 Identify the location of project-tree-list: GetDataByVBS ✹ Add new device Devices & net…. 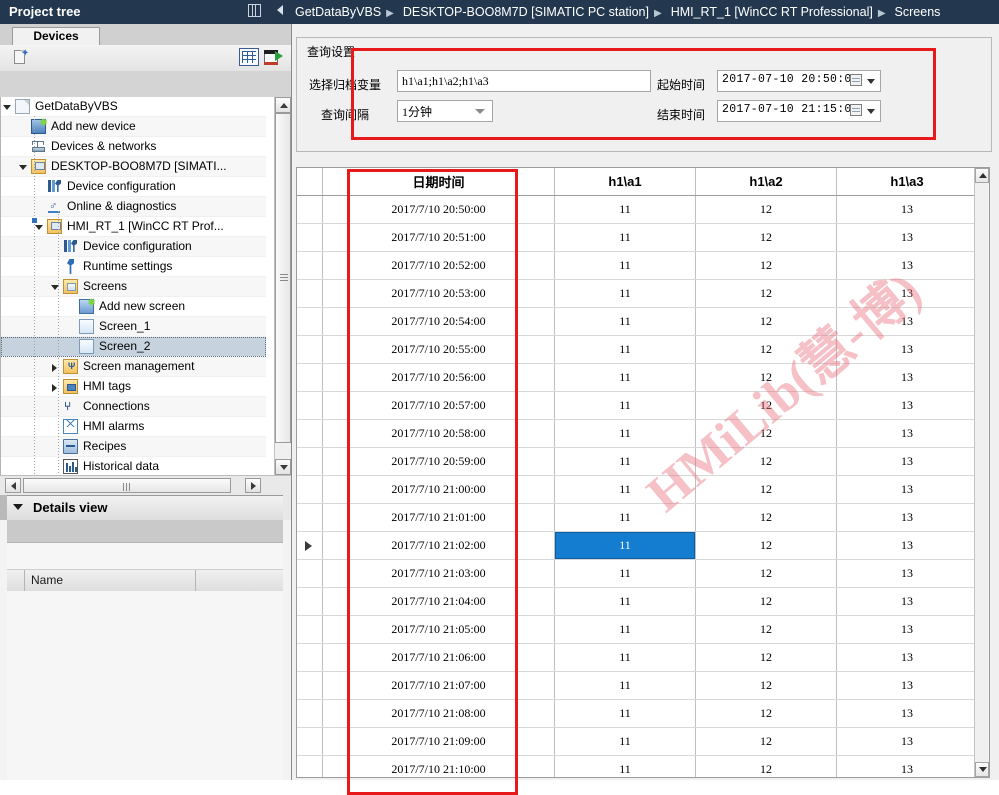
(146, 286).